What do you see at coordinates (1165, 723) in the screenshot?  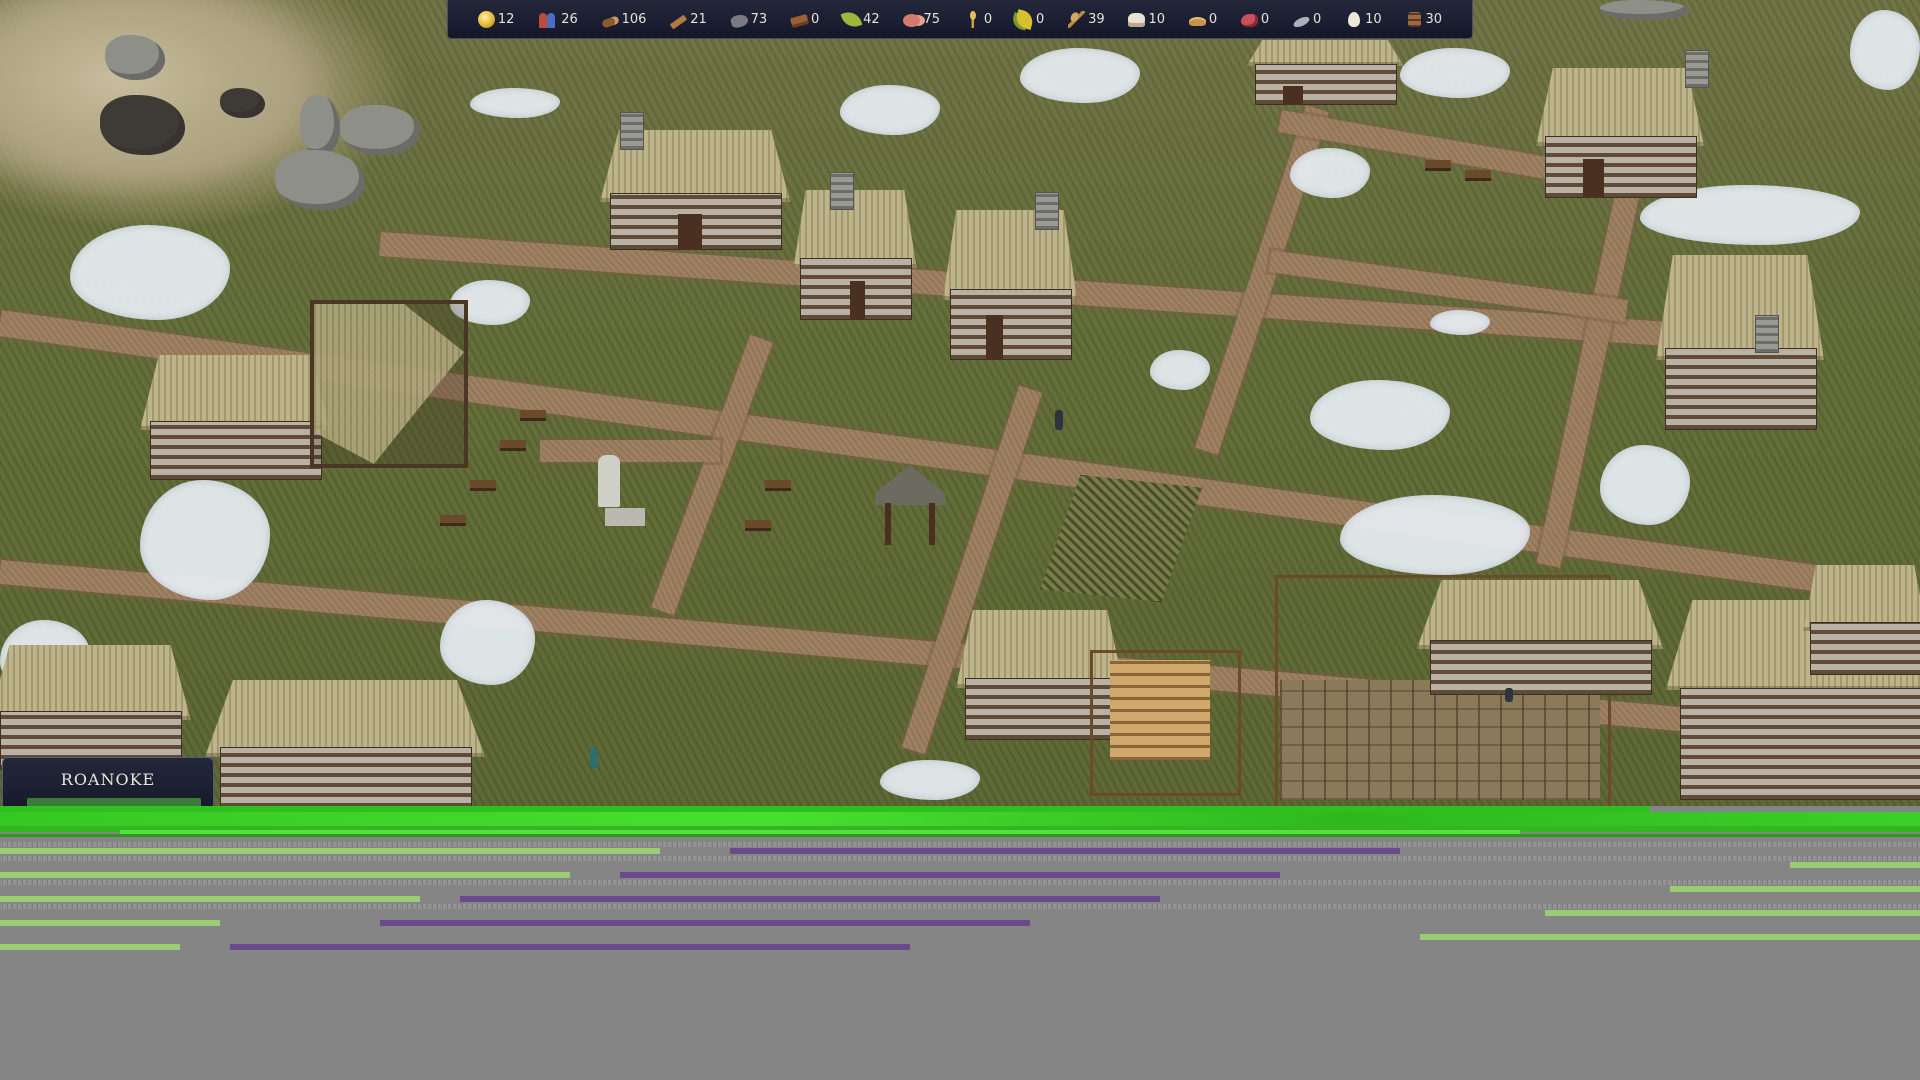 I see `fence` at bounding box center [1165, 723].